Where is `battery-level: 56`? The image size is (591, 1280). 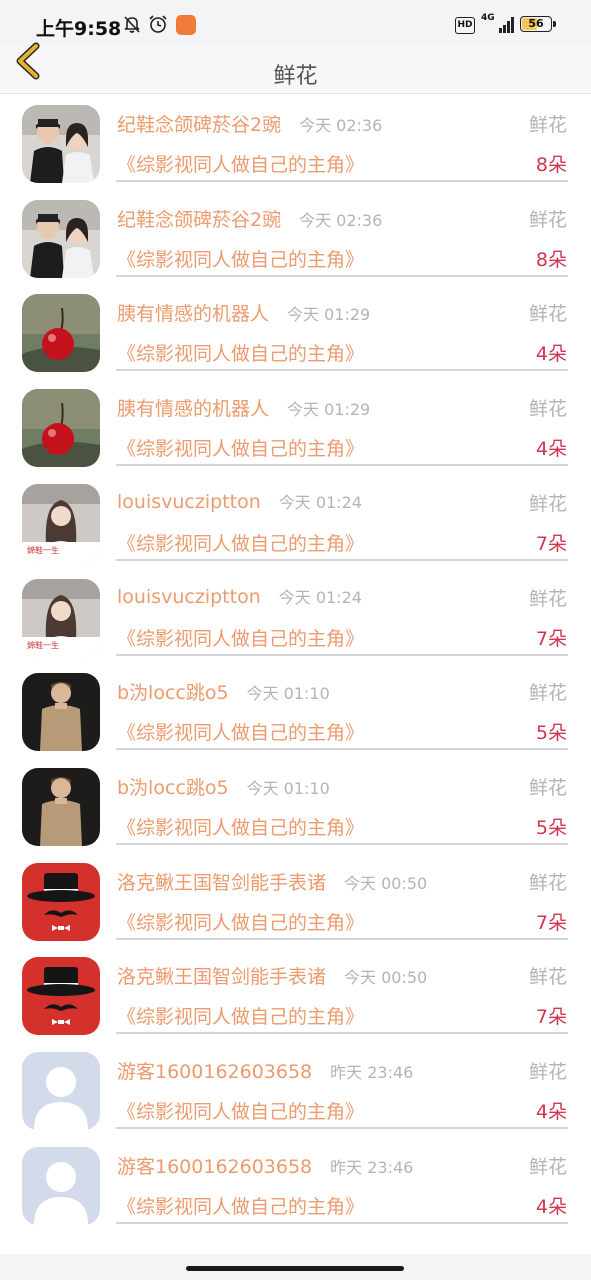
battery-level: 56 is located at coordinates (536, 23).